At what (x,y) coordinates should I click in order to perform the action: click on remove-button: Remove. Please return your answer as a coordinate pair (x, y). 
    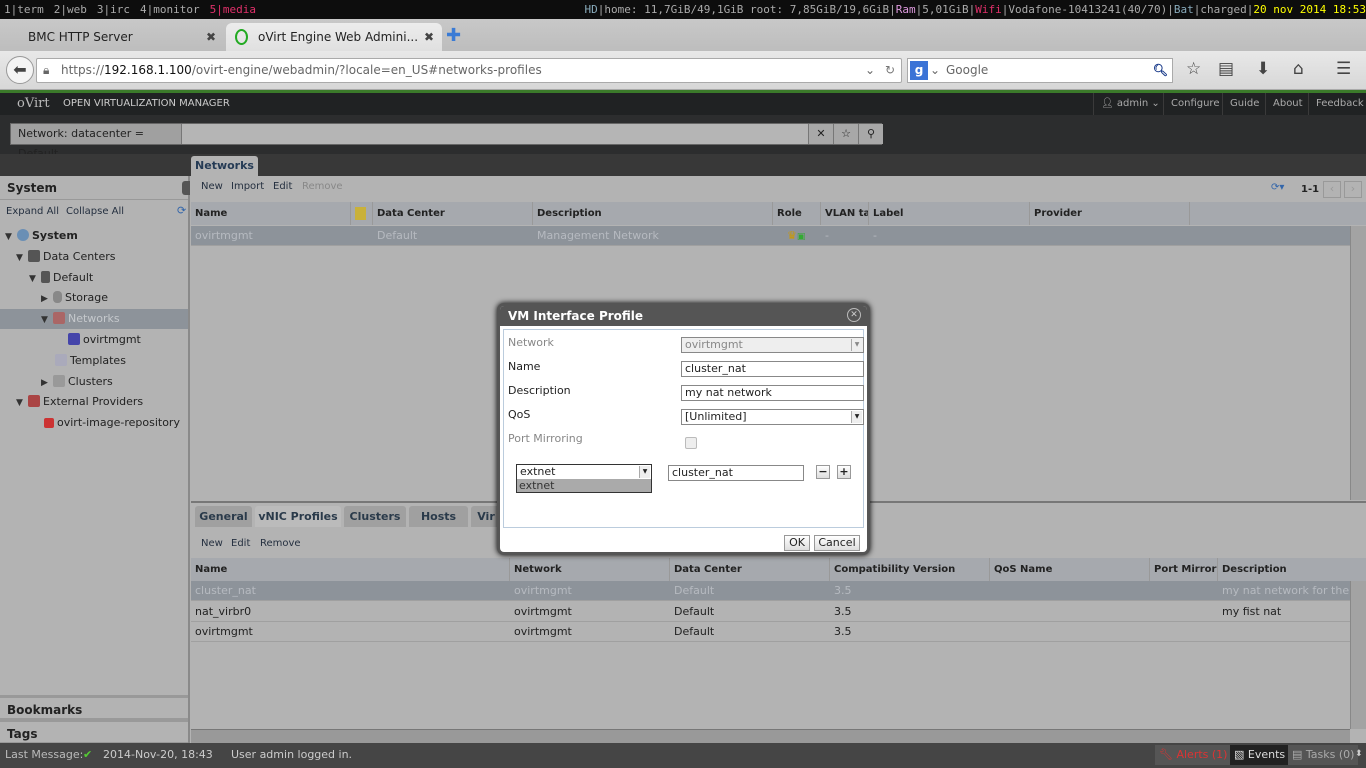
    Looking at the image, I should click on (322, 186).